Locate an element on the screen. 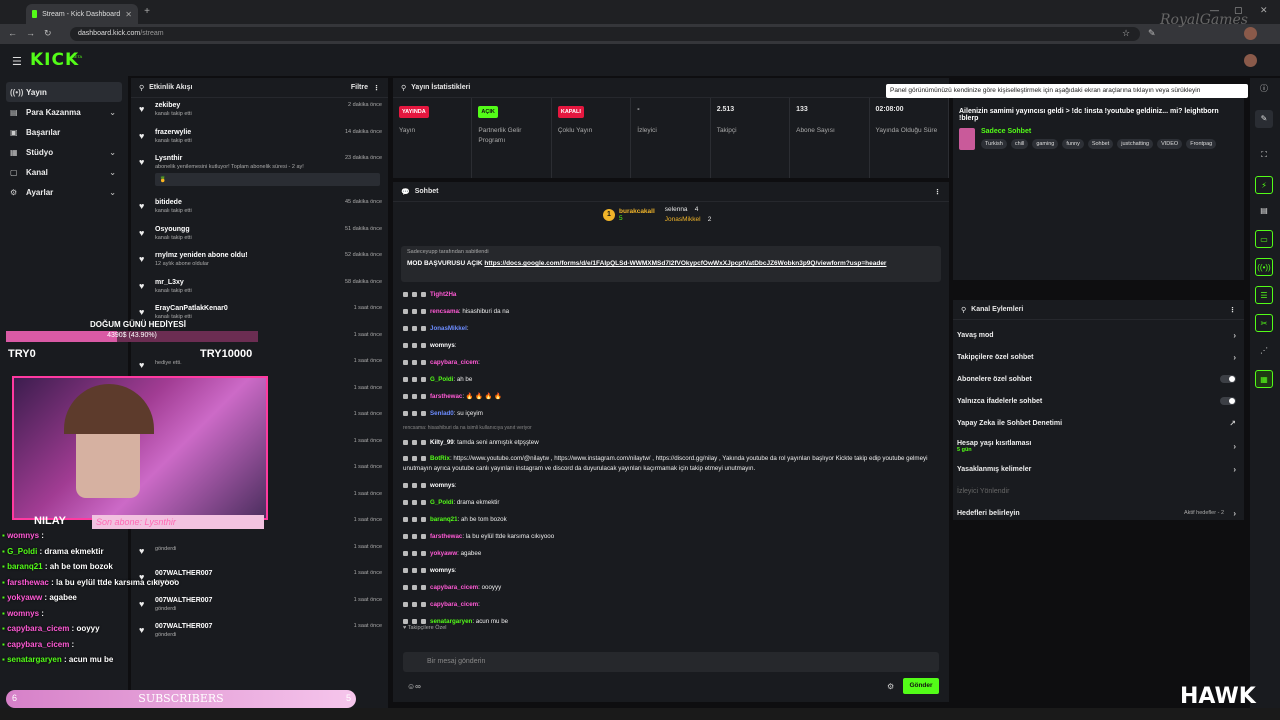 The image size is (1280, 720). profile-avatar is located at coordinates (1250, 33).